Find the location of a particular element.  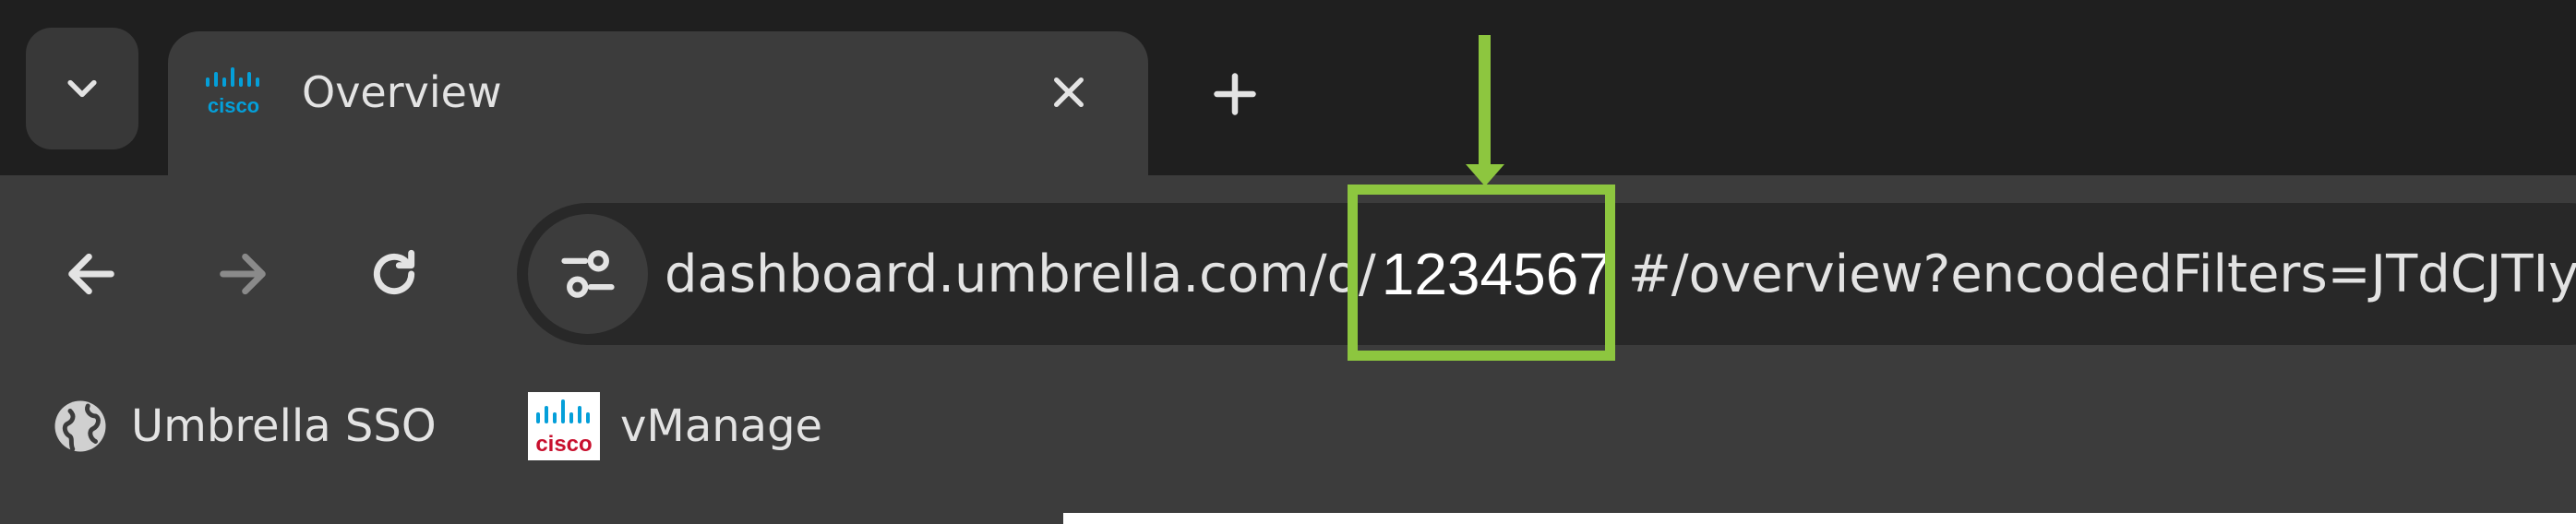

globe-icon is located at coordinates (80, 426).